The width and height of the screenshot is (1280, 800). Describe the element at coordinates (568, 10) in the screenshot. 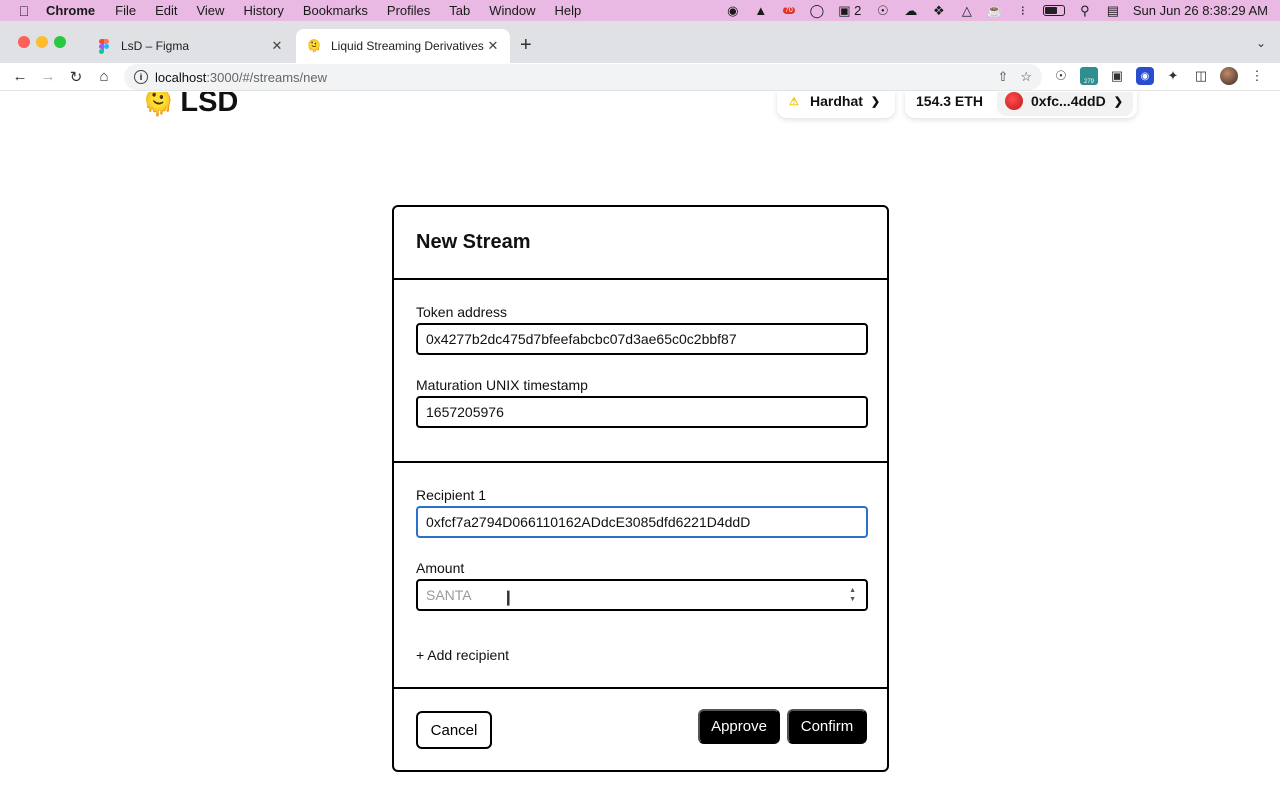

I see `menu-help: Help` at that location.